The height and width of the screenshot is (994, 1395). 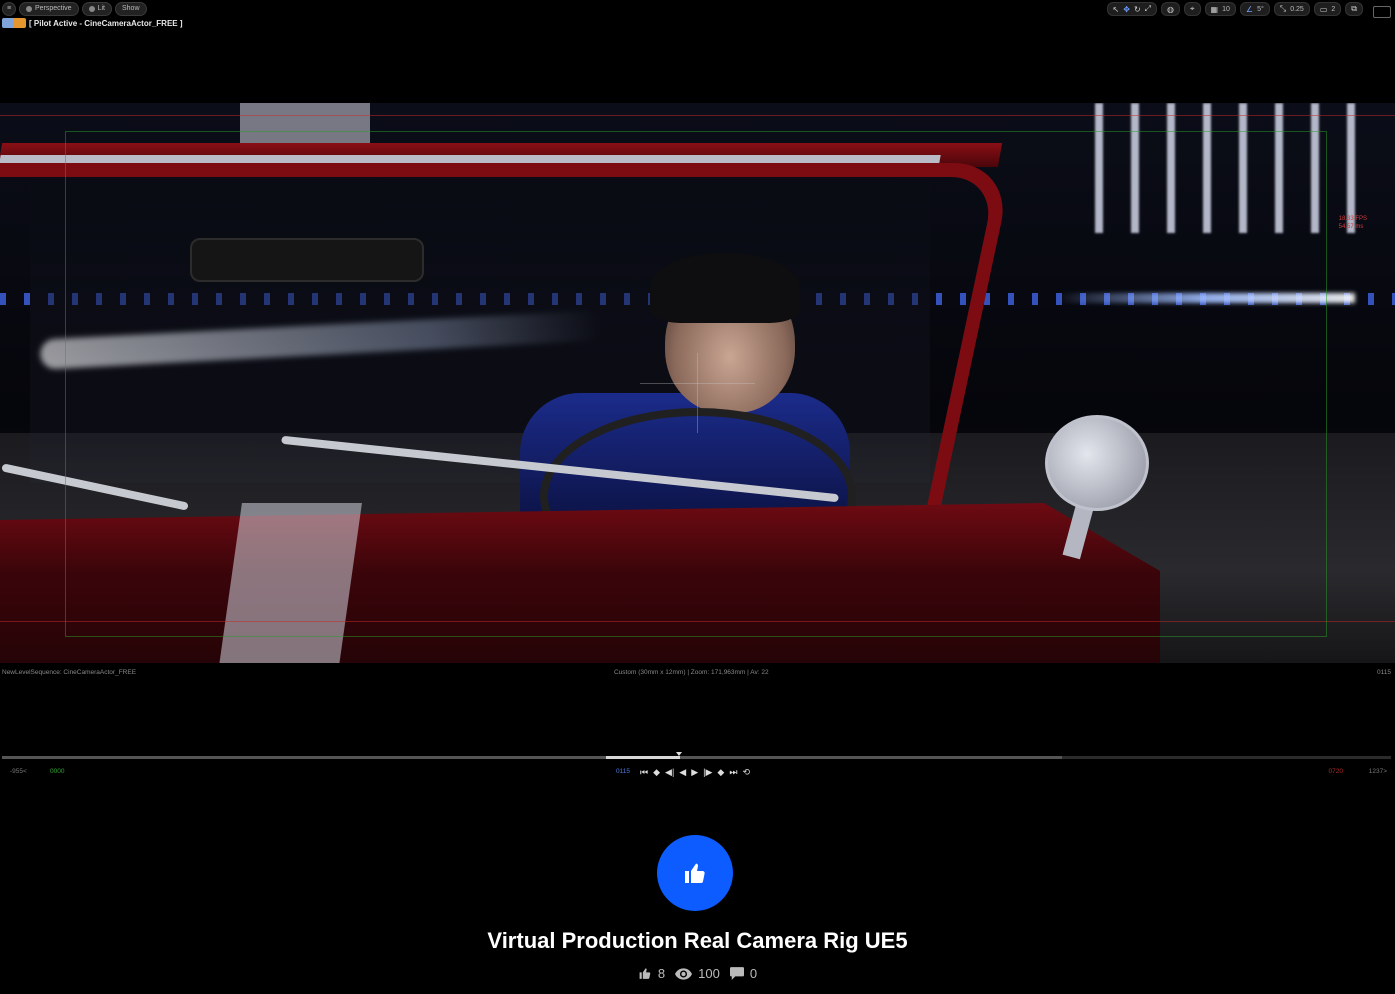 I want to click on timeline-range, so click(x=532, y=757).